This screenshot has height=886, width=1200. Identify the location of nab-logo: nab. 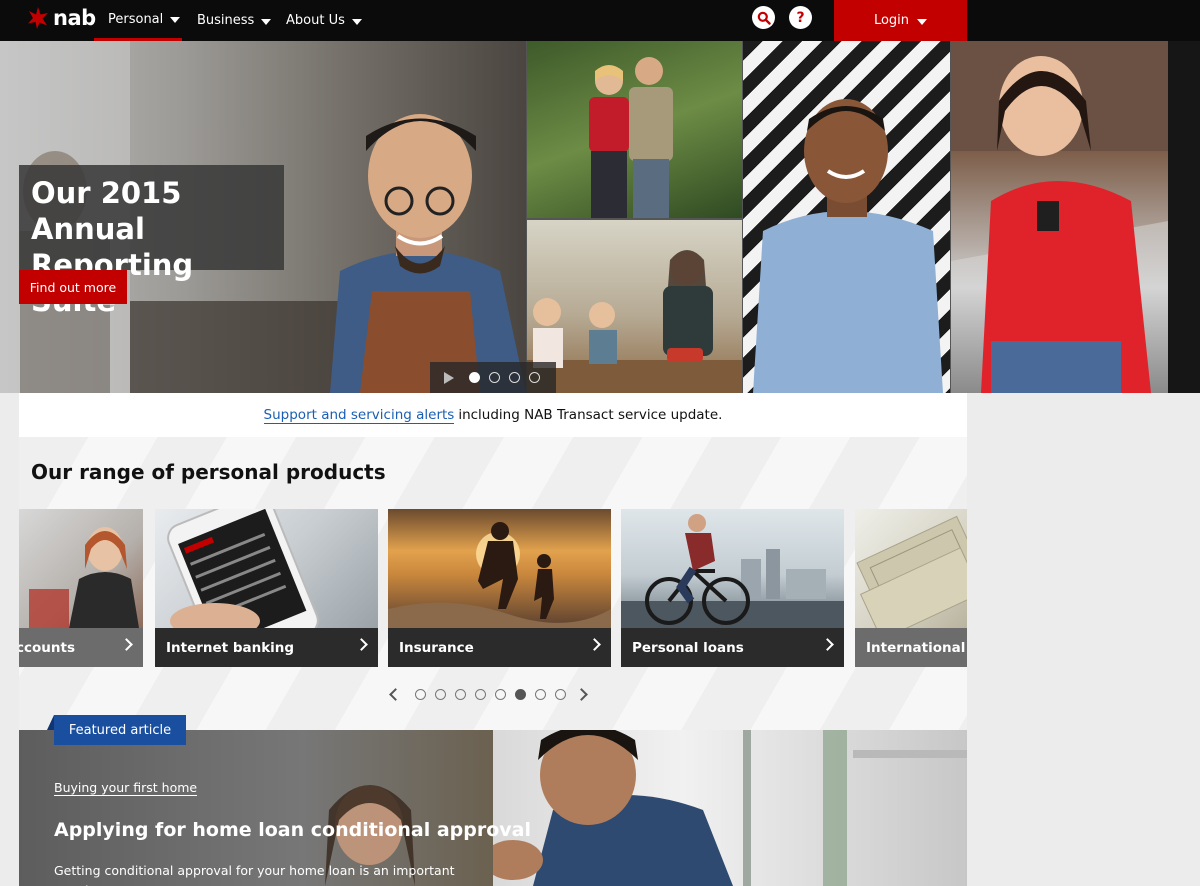
(61, 18).